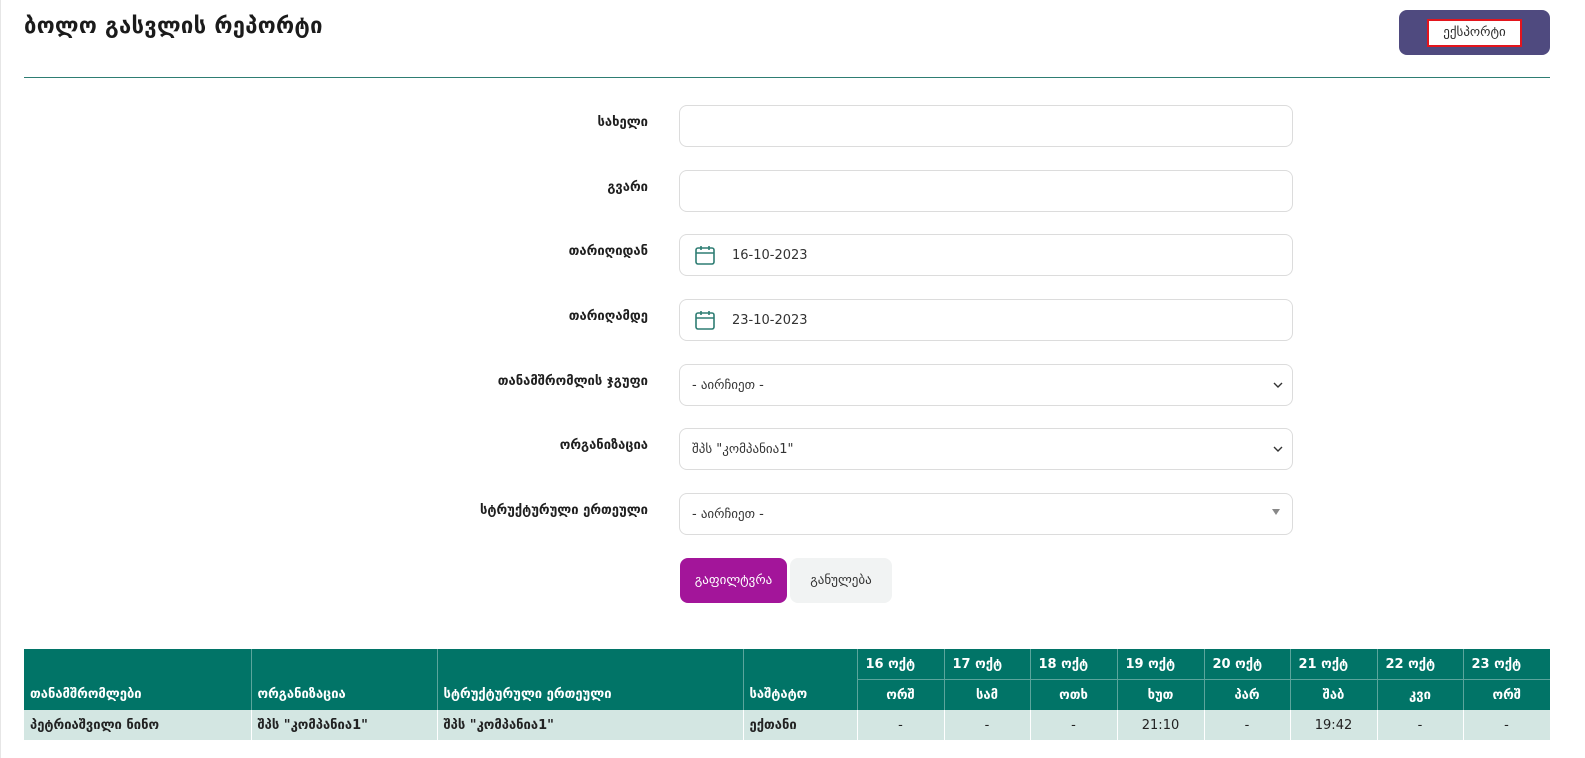  Describe the element at coordinates (1161, 694) in the screenshot. I see `column-header-day: ხუთ` at that location.